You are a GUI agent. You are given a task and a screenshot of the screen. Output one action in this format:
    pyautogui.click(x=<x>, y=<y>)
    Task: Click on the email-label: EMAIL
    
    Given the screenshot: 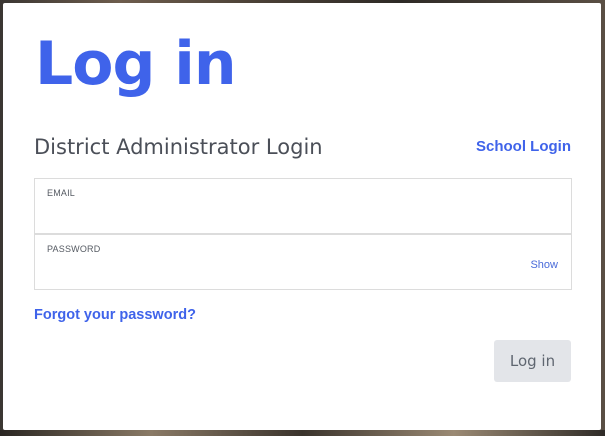 What is the action you would take?
    pyautogui.click(x=61, y=193)
    